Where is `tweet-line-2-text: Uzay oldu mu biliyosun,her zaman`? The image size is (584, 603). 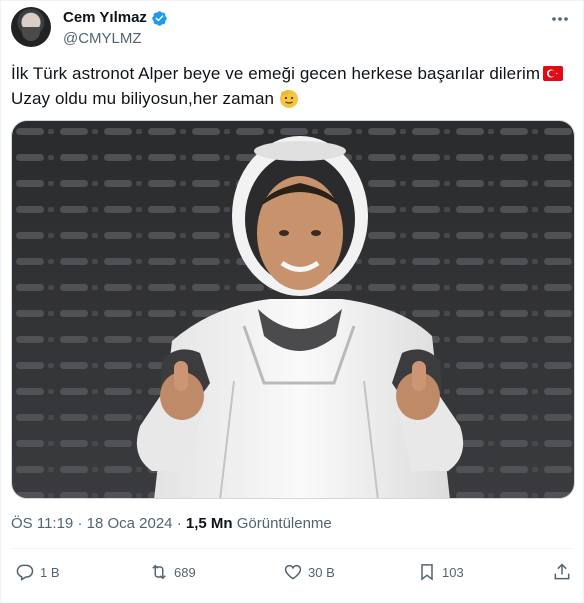
tweet-line-2-text: Uzay oldu mu biliyosun,her zaman is located at coordinates (143, 98).